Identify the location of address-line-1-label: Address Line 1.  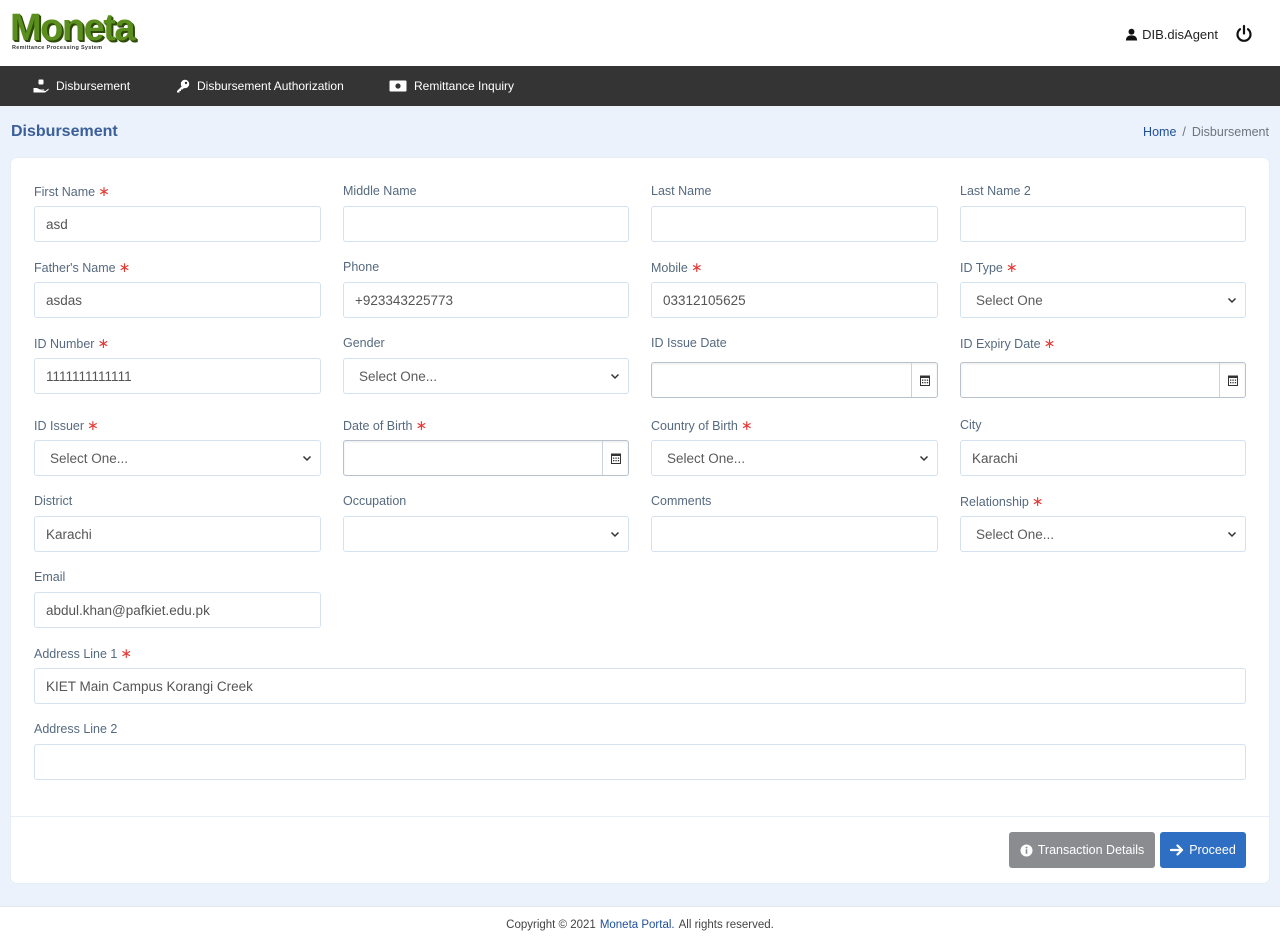
(76, 654).